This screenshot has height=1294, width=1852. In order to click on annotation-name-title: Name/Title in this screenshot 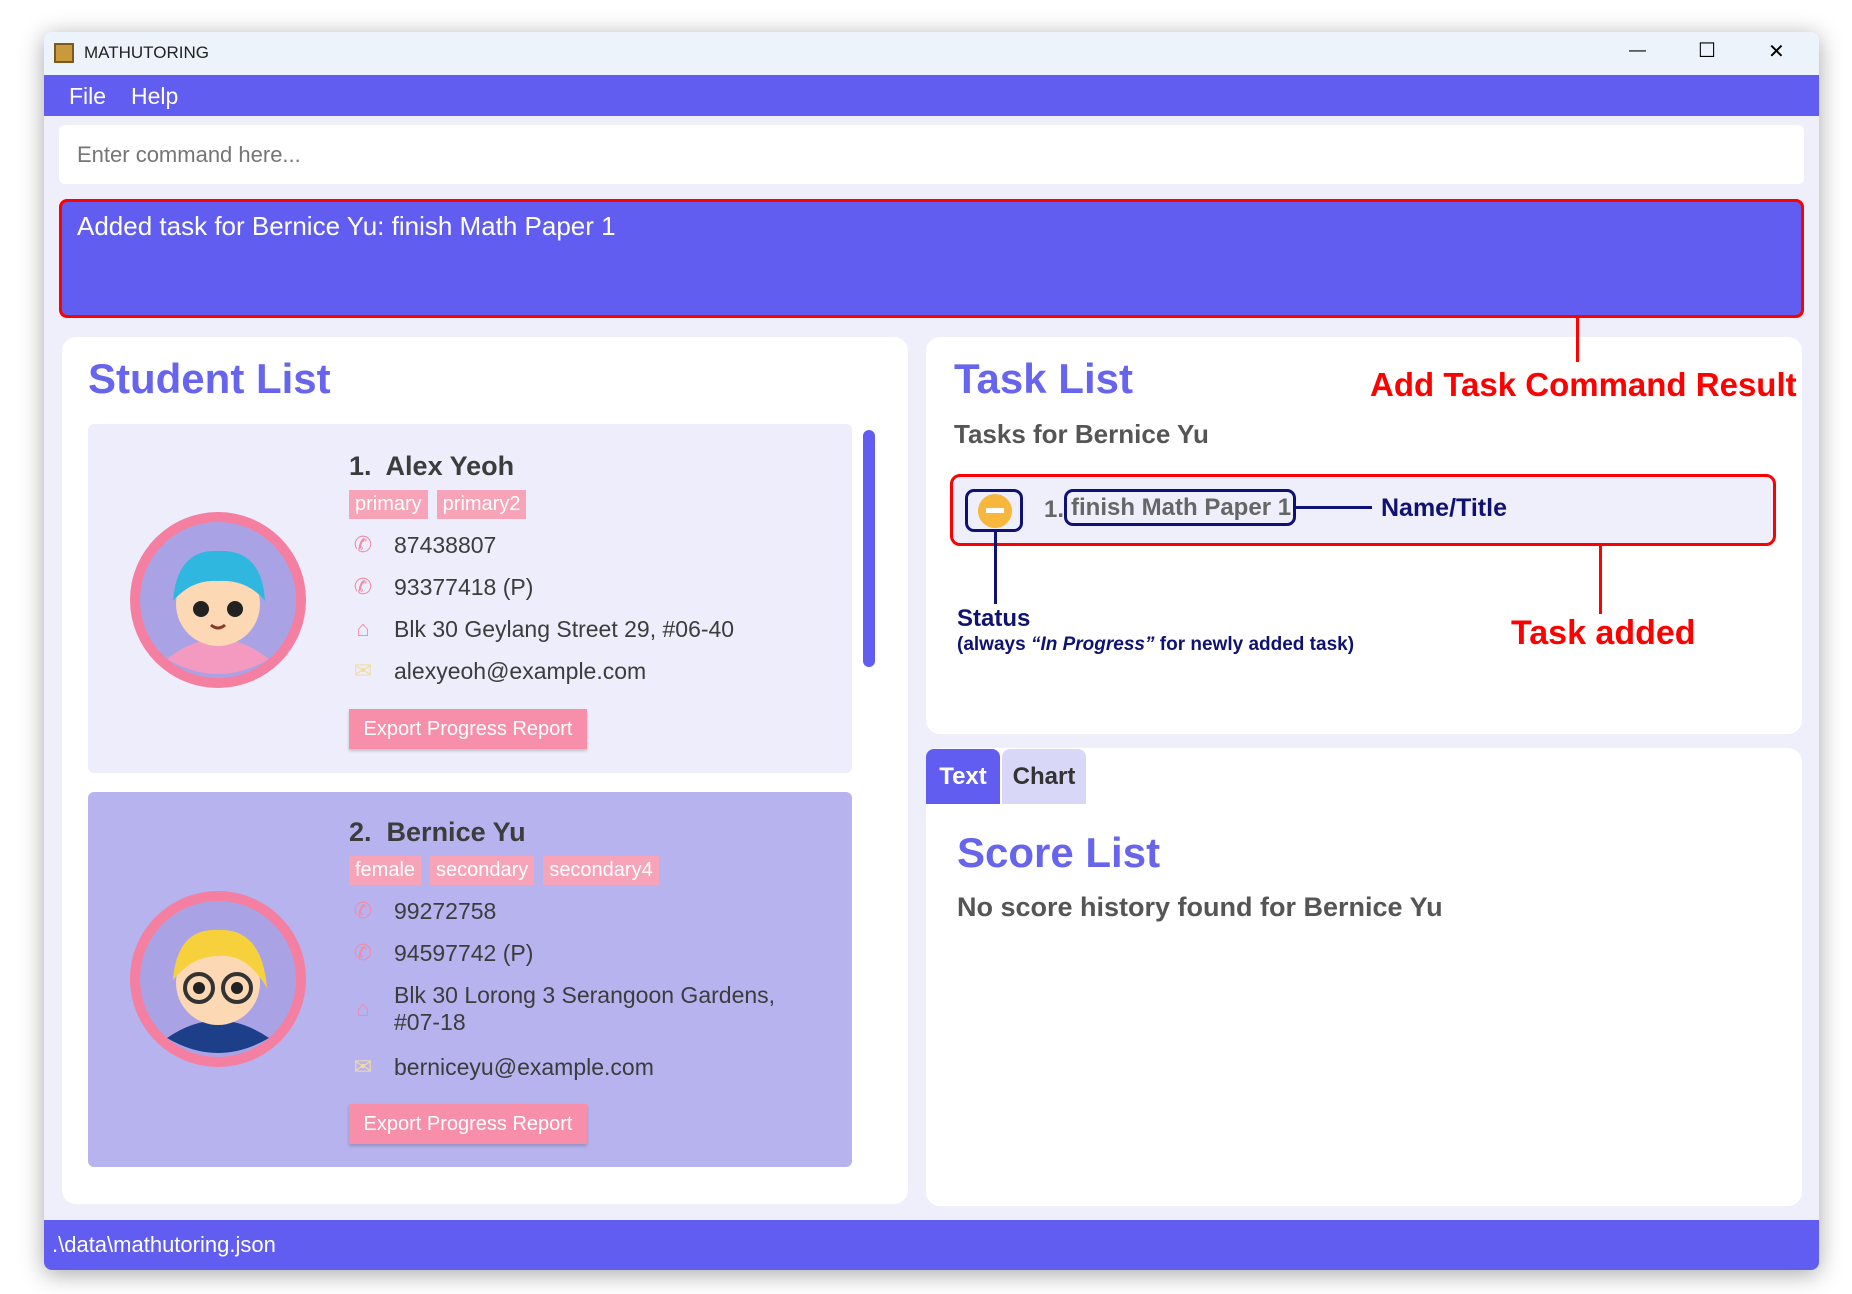, I will do `click(1444, 508)`.